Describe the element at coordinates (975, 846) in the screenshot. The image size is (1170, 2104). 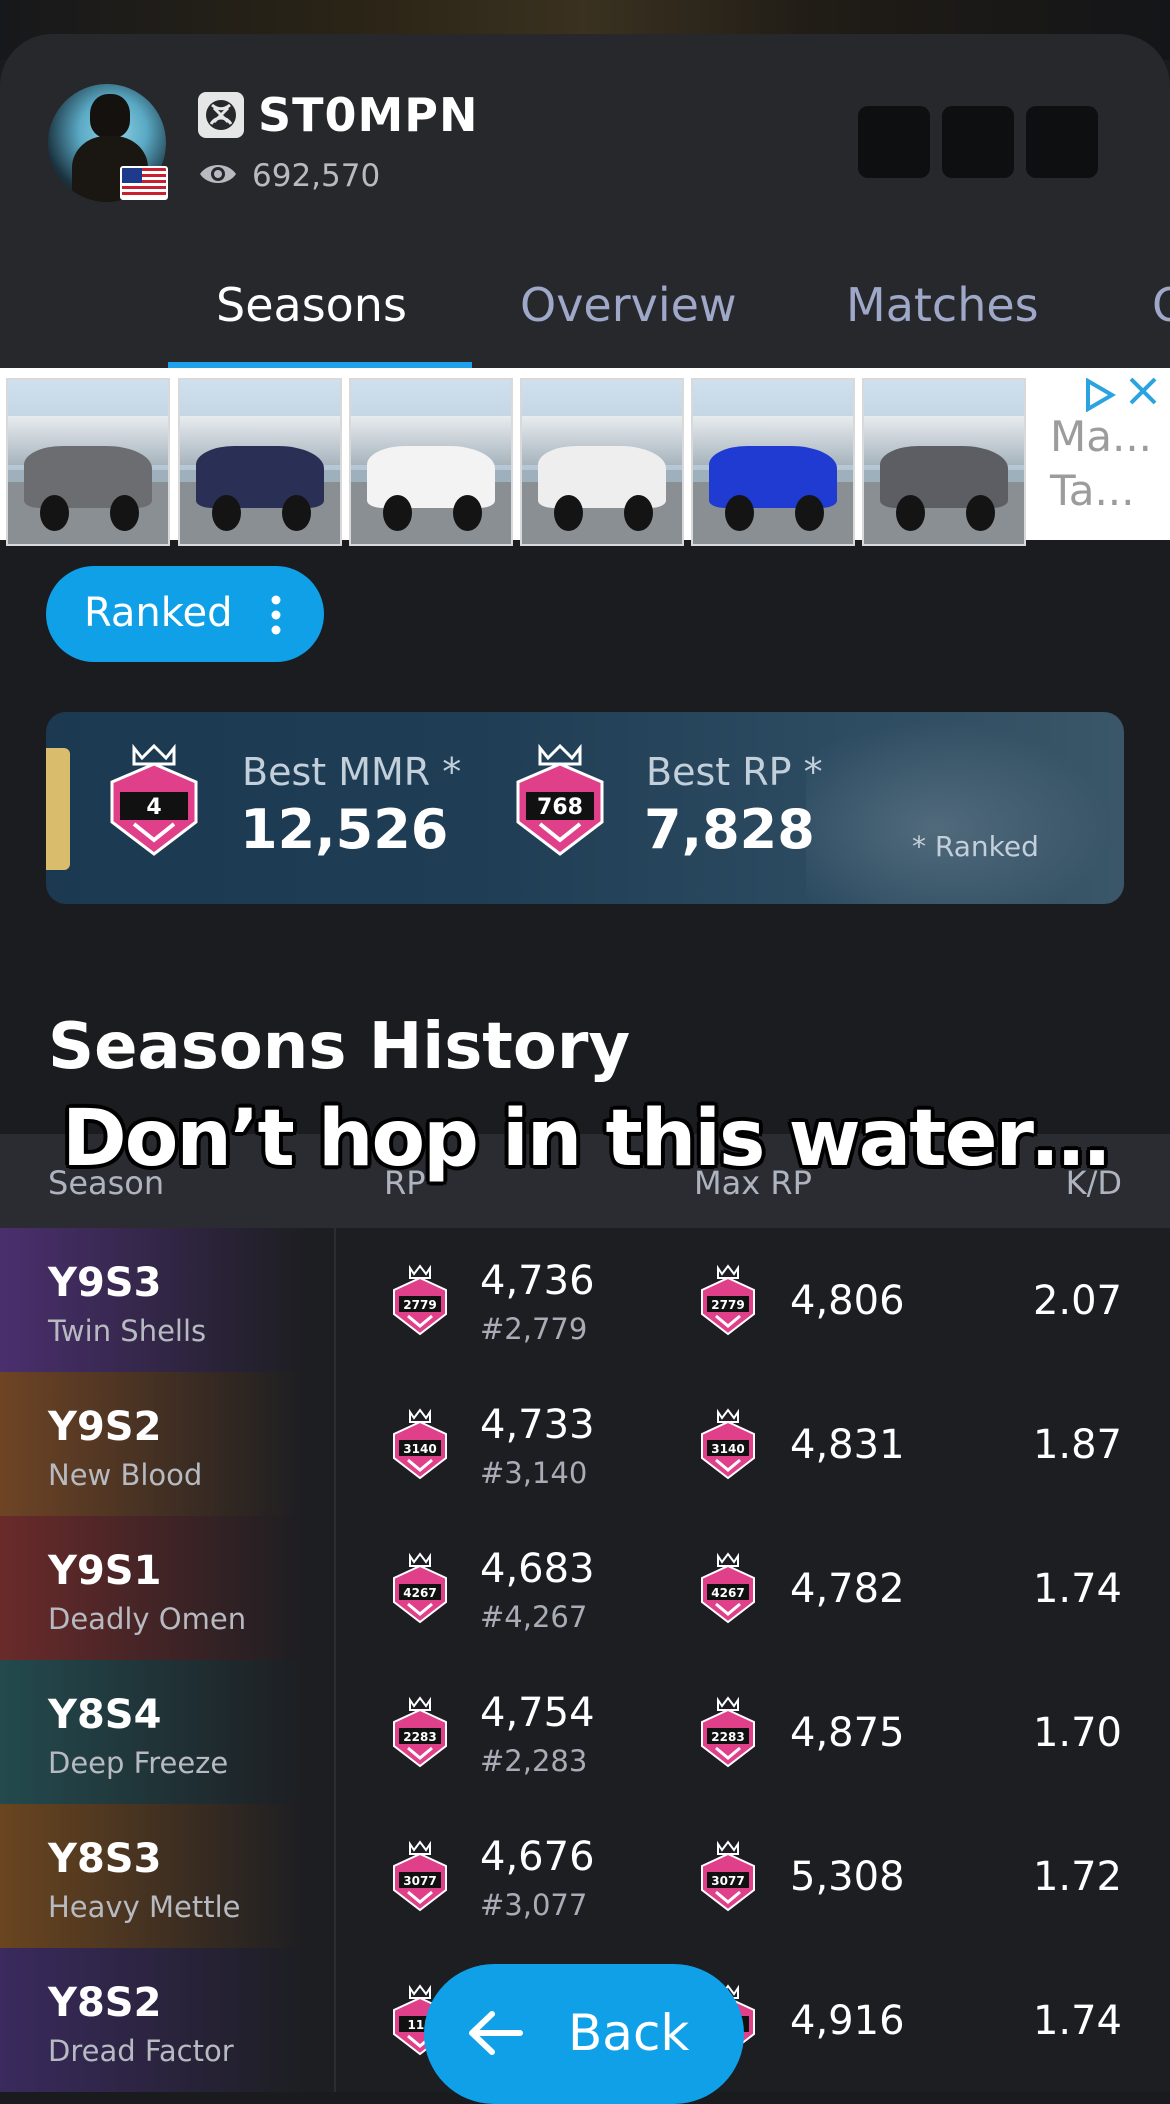
I see `ranked-footnote: * Ranked` at that location.